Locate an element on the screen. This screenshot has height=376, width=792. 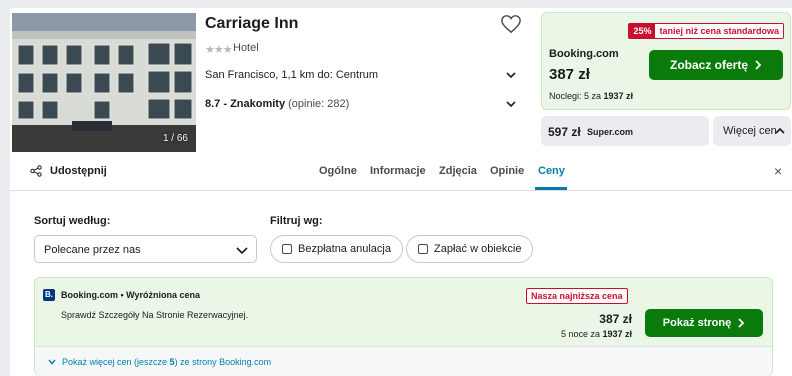
active-tab-indicator is located at coordinates (551, 188).